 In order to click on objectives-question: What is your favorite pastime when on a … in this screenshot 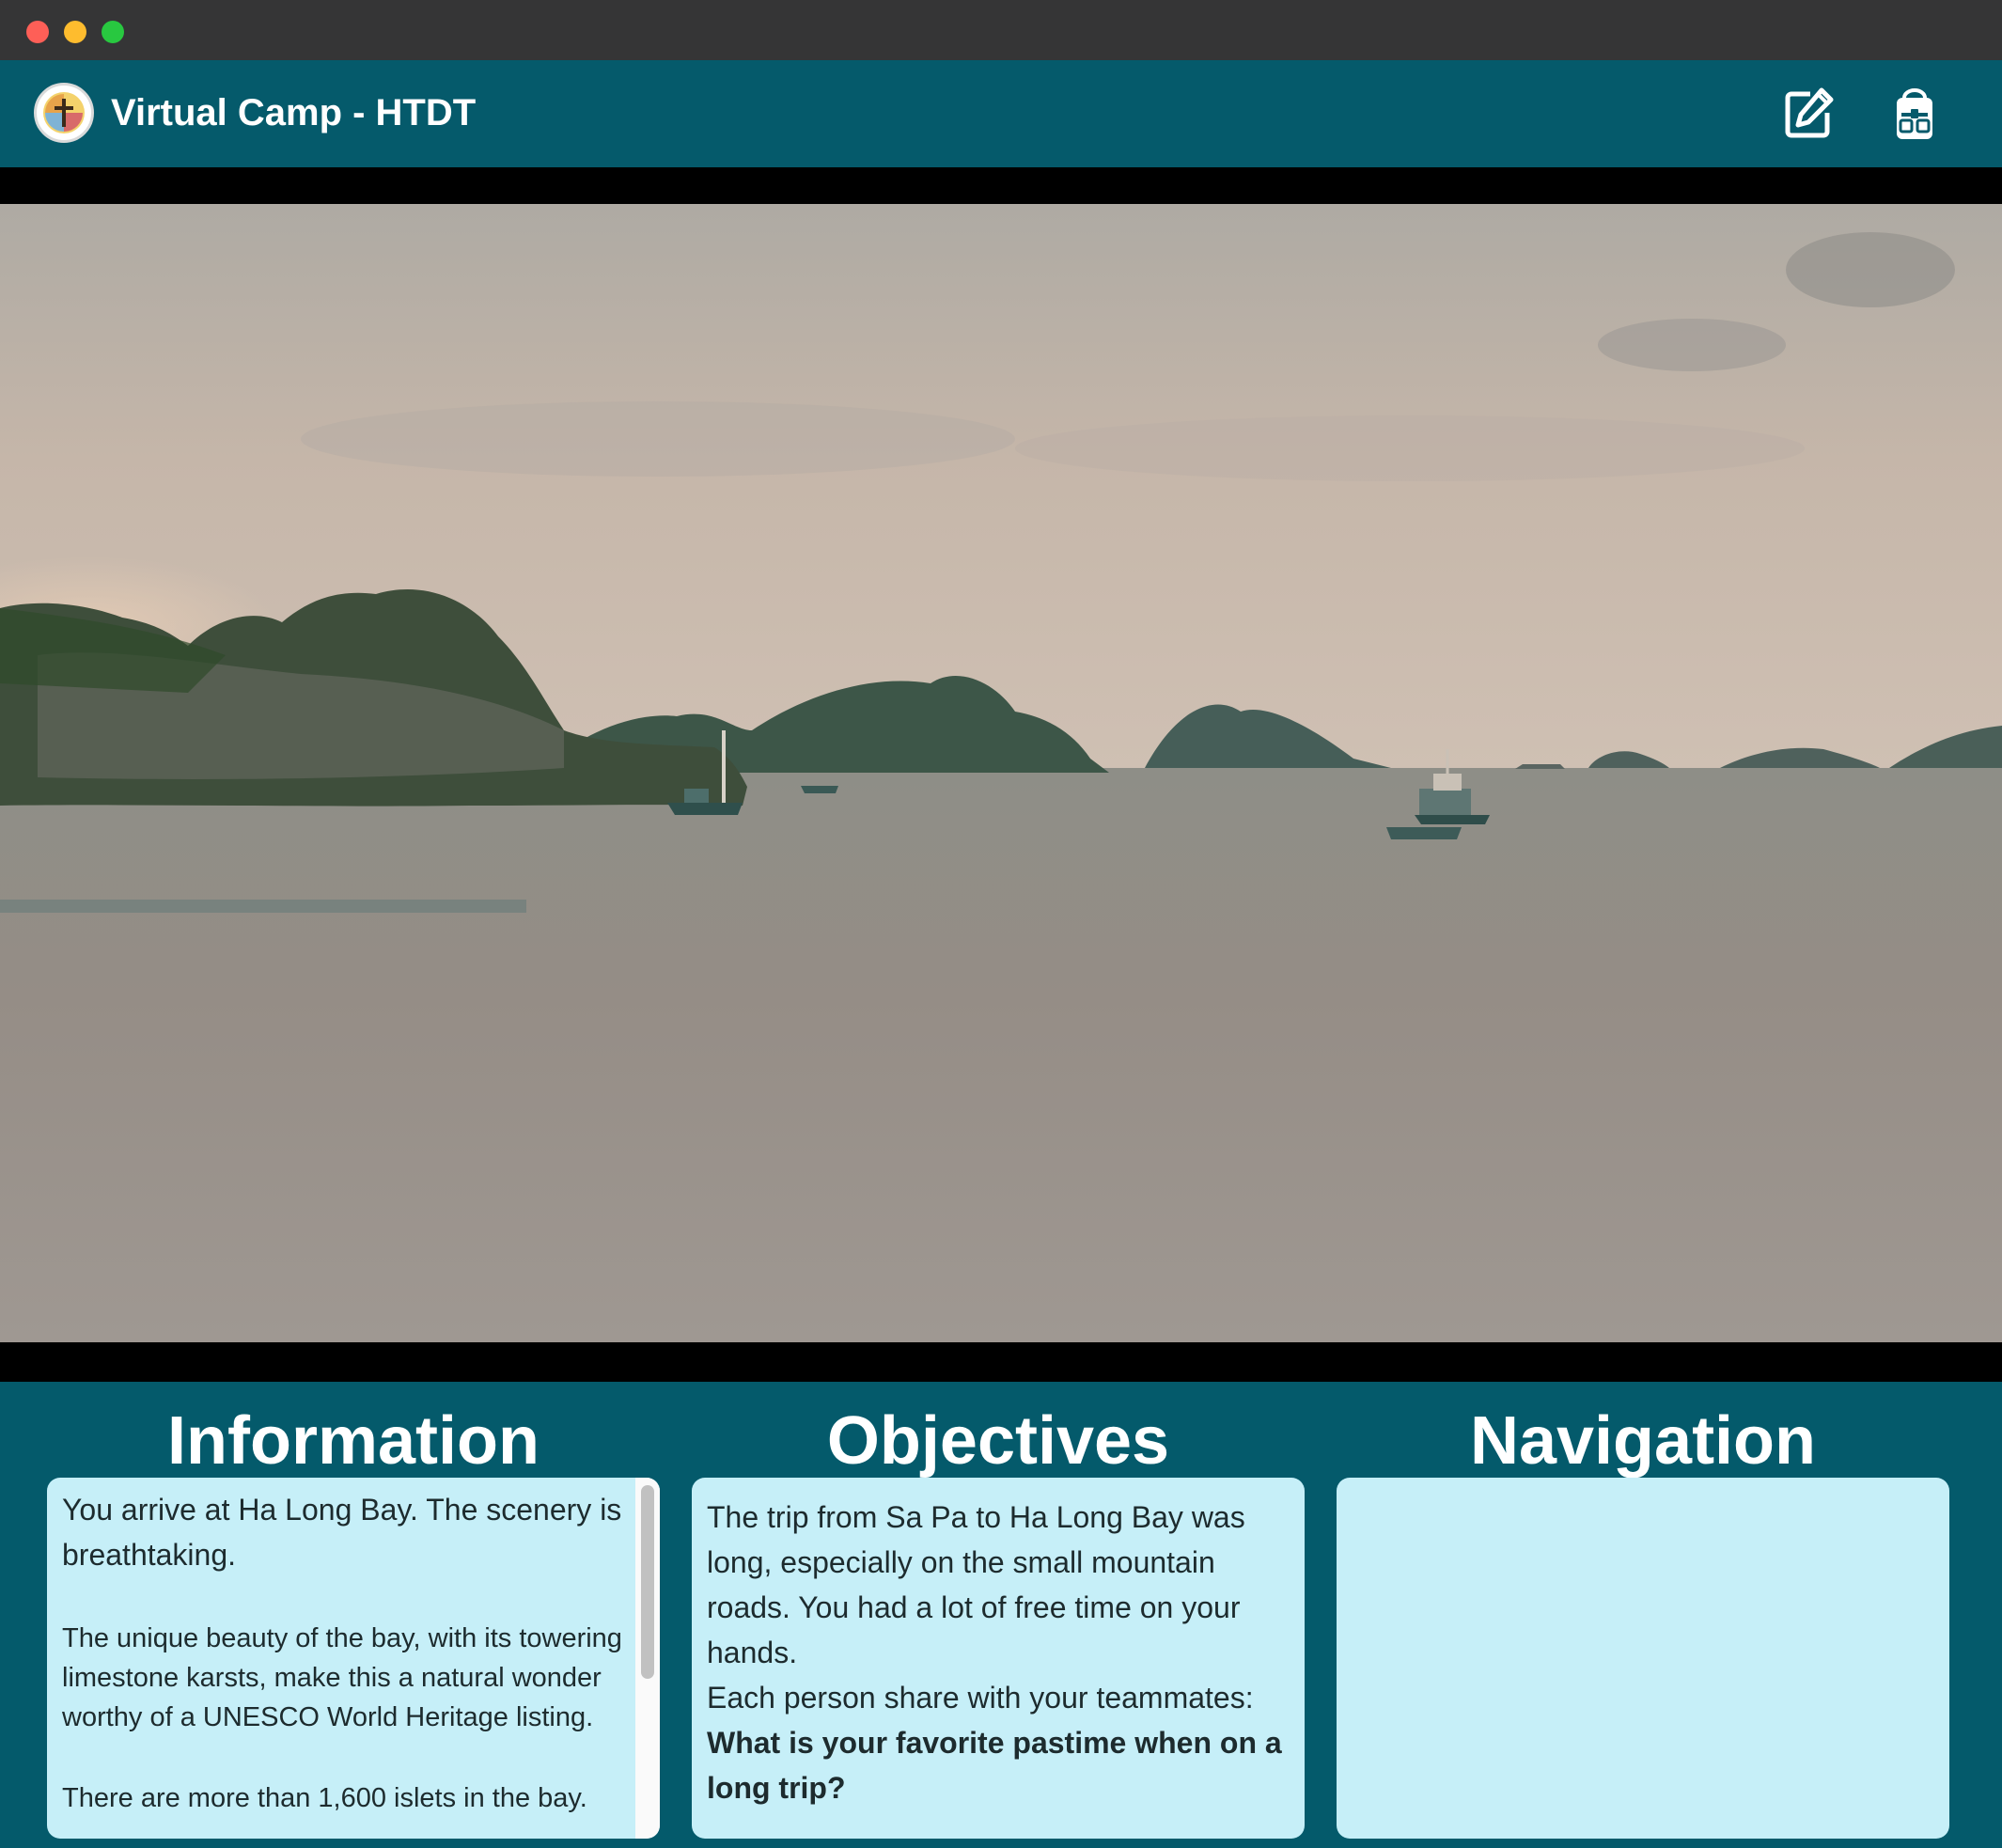, I will do `click(995, 1765)`.